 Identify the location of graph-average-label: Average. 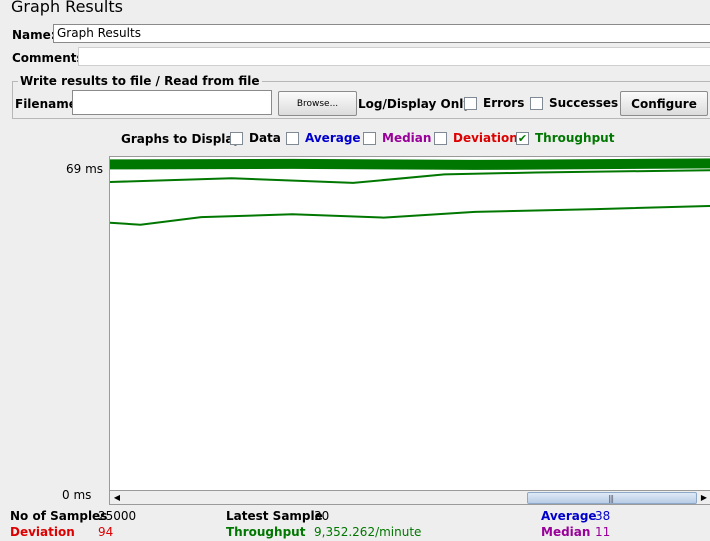
(333, 138).